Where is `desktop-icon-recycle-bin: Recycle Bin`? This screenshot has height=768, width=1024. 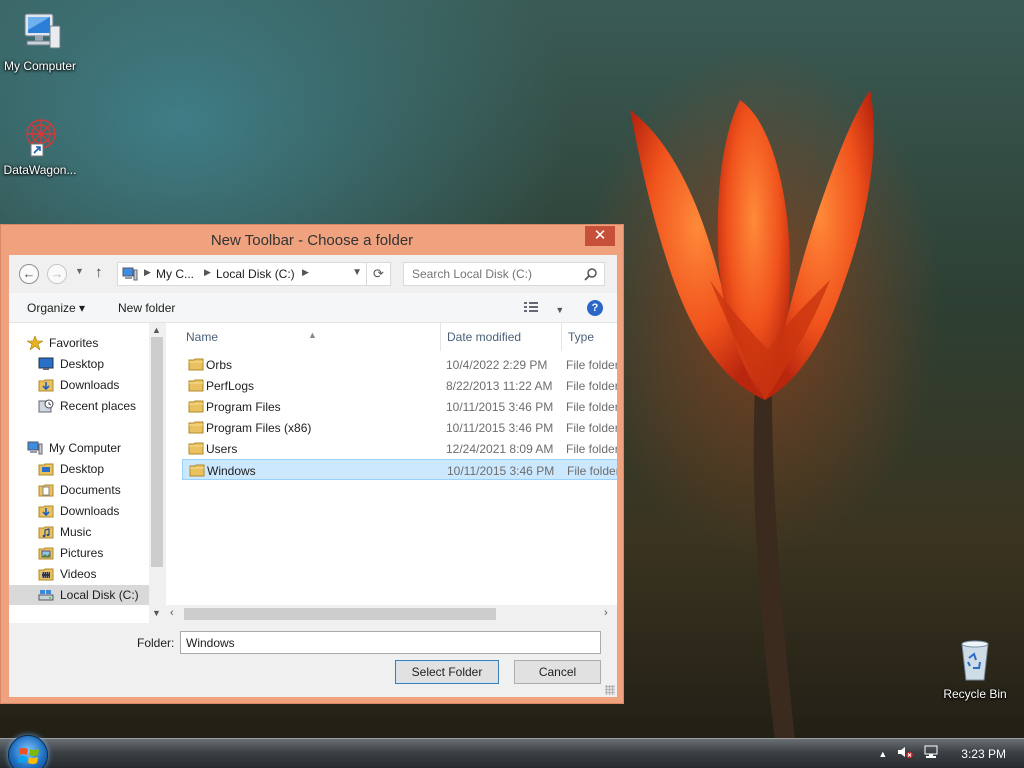
desktop-icon-recycle-bin: Recycle Bin is located at coordinates (975, 668).